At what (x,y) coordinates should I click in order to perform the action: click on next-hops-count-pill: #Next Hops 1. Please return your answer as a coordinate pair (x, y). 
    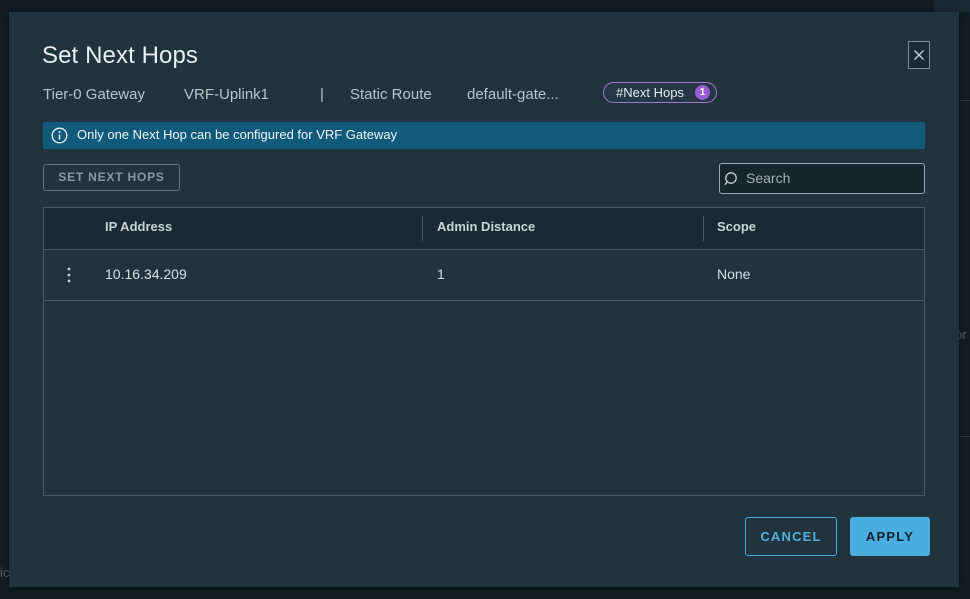
    Looking at the image, I should click on (660, 92).